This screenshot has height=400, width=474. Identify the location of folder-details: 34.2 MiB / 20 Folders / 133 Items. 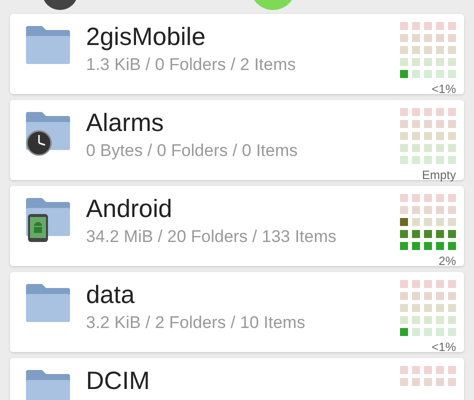
(212, 237).